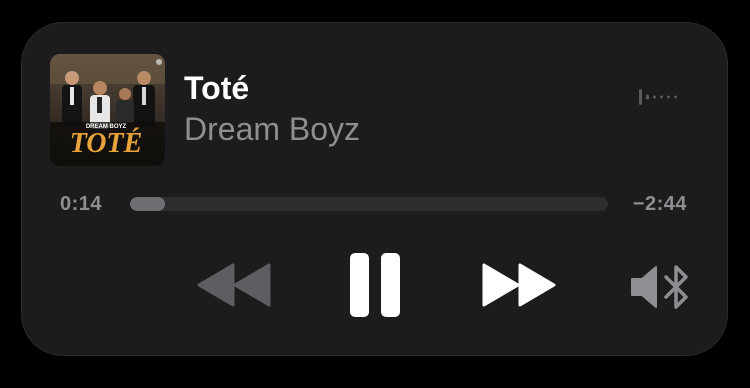 This screenshot has height=388, width=750. I want to click on pause-button, so click(375, 285).